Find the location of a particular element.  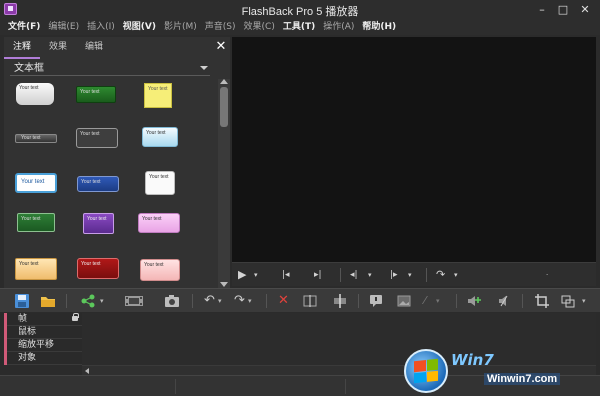

close-panel-icon: ✕ is located at coordinates (221, 47).